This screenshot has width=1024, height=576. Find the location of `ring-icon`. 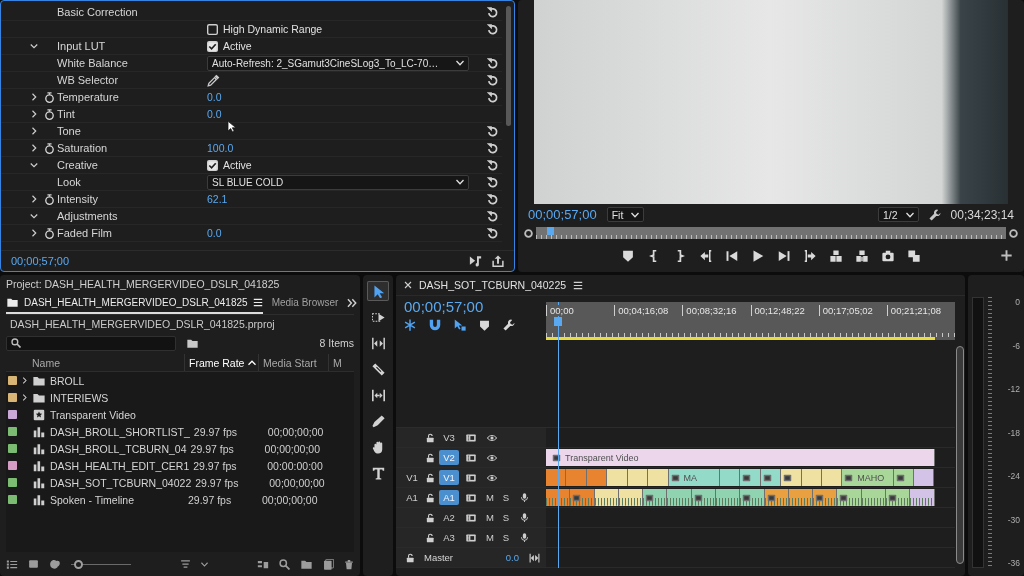

ring-icon is located at coordinates (528, 233).